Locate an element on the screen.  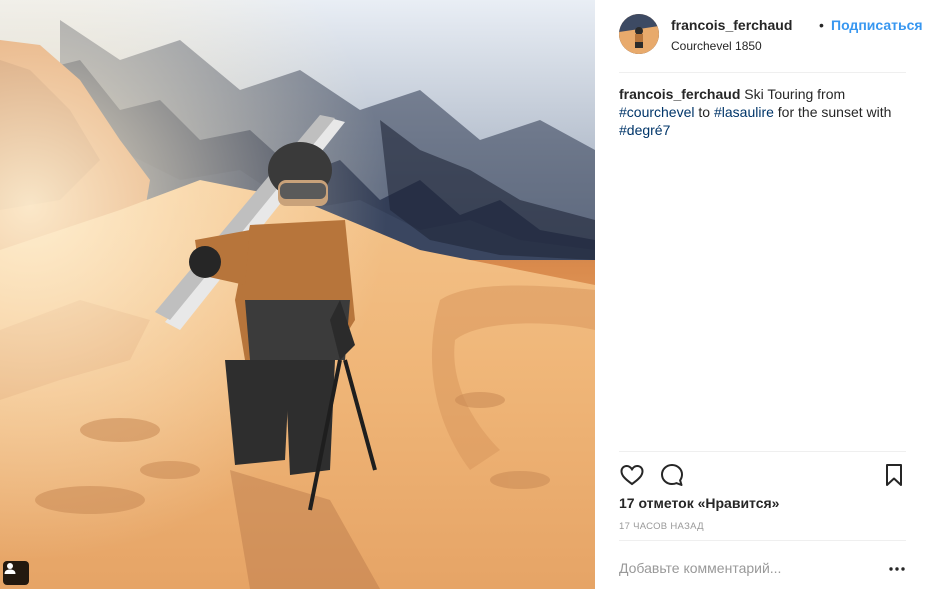
avatar is located at coordinates (639, 34).